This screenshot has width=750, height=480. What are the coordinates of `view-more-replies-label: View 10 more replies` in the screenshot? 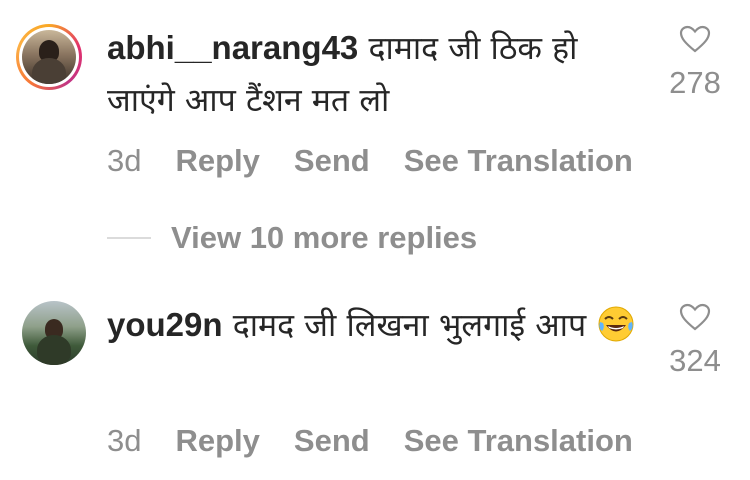 It's located at (324, 237).